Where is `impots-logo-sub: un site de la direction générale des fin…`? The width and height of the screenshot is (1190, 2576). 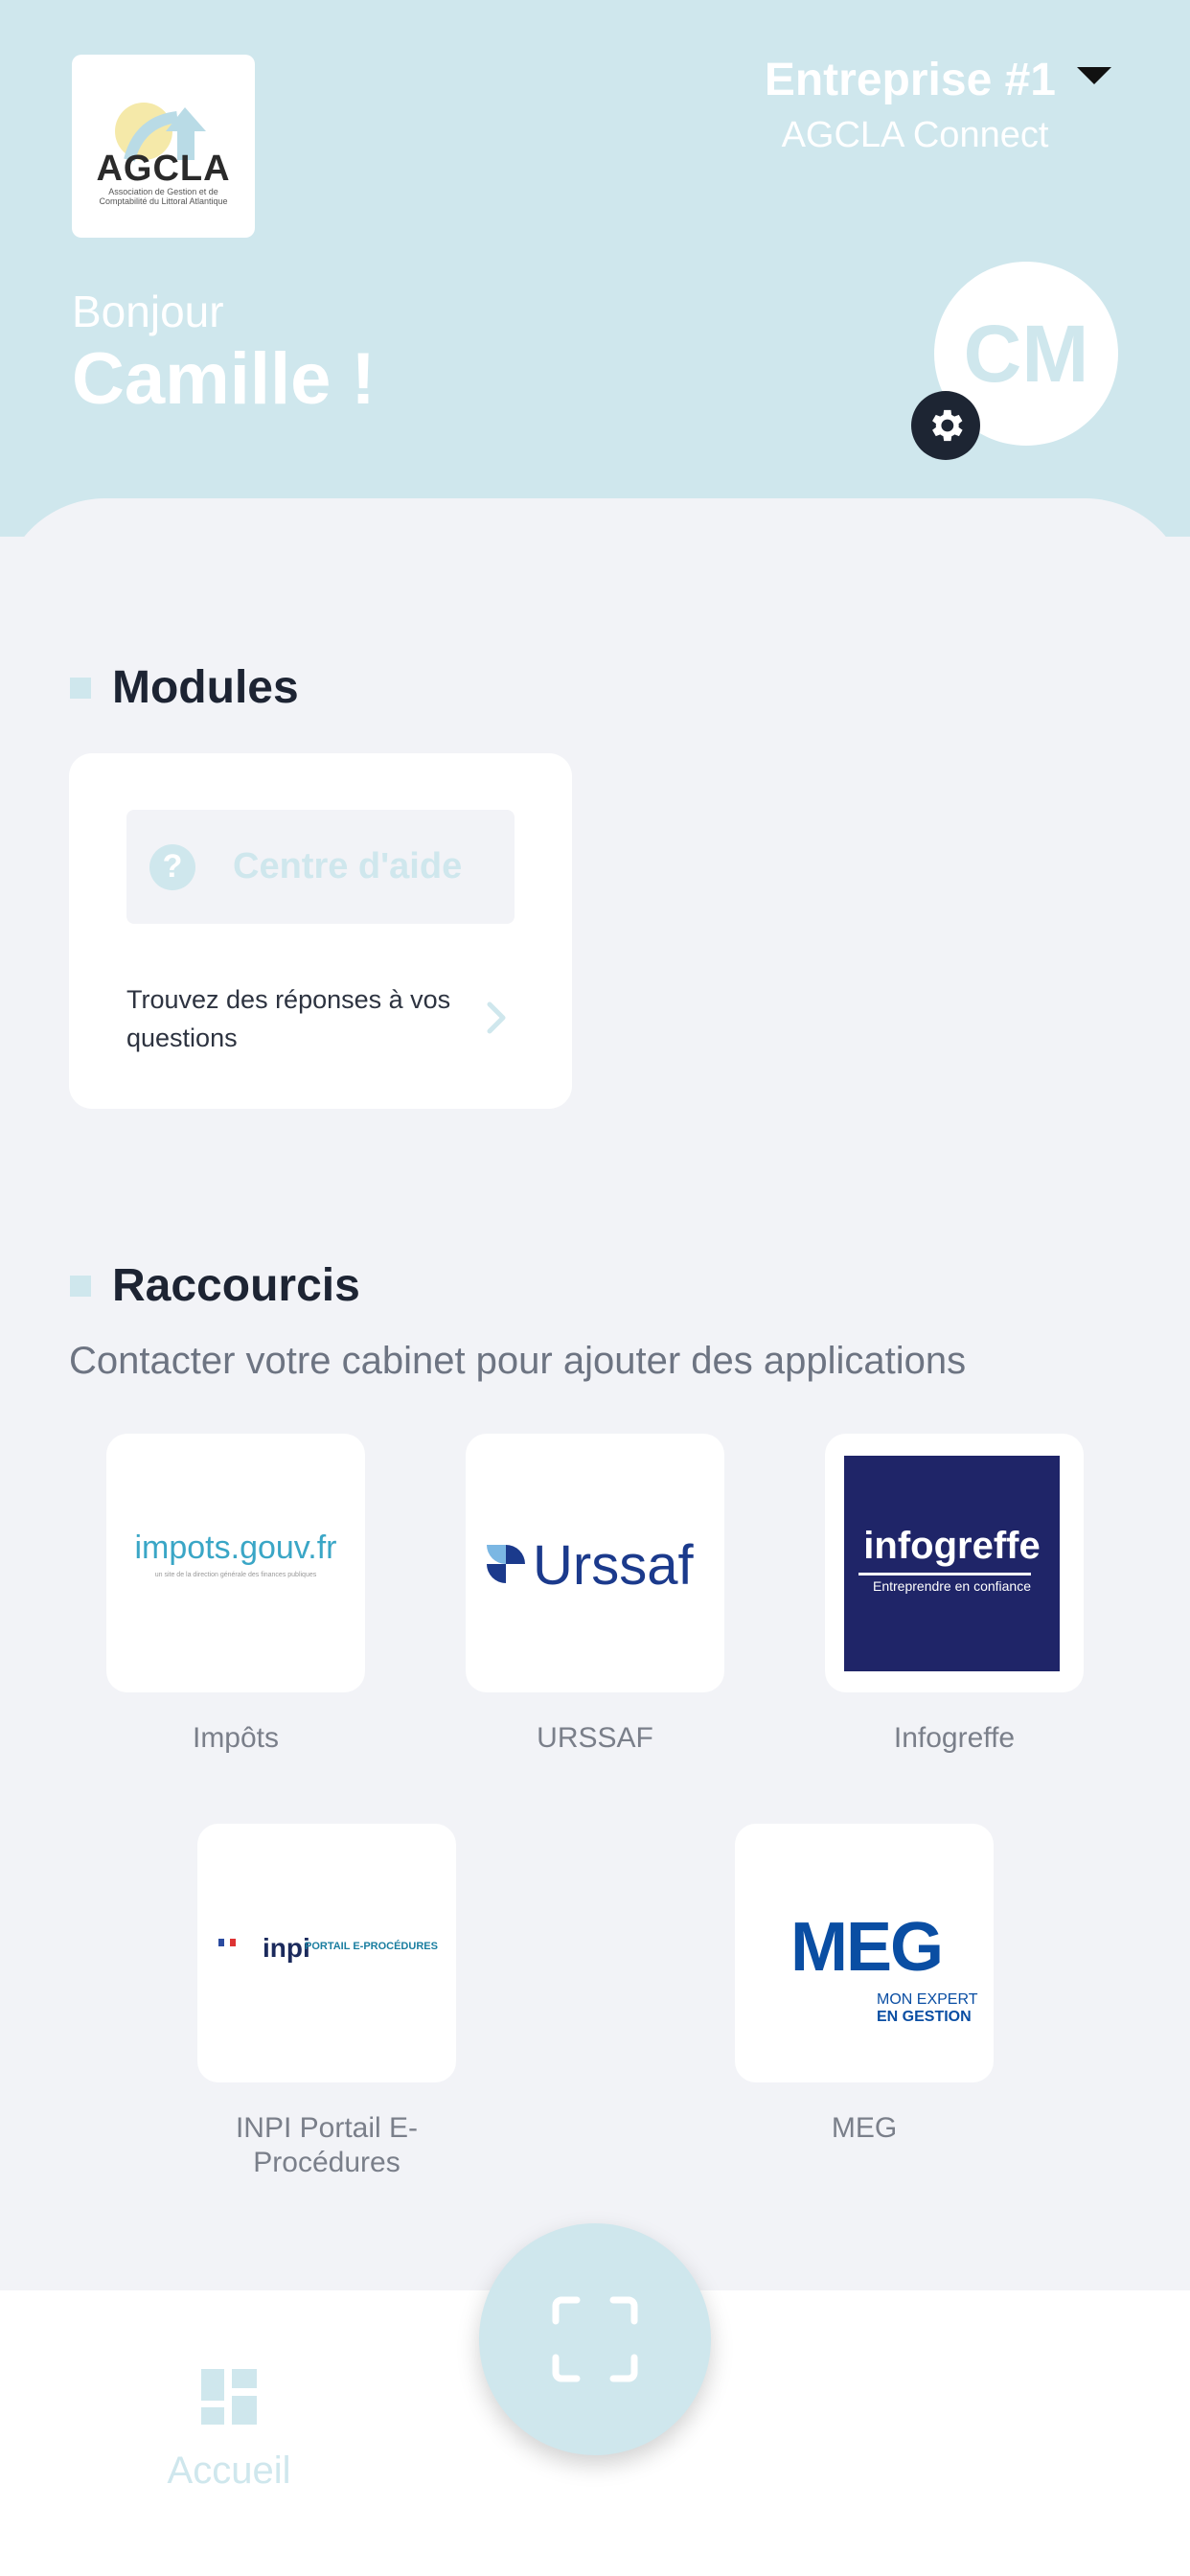
impots-logo-sub: un site de la direction générale des fin… is located at coordinates (236, 1575).